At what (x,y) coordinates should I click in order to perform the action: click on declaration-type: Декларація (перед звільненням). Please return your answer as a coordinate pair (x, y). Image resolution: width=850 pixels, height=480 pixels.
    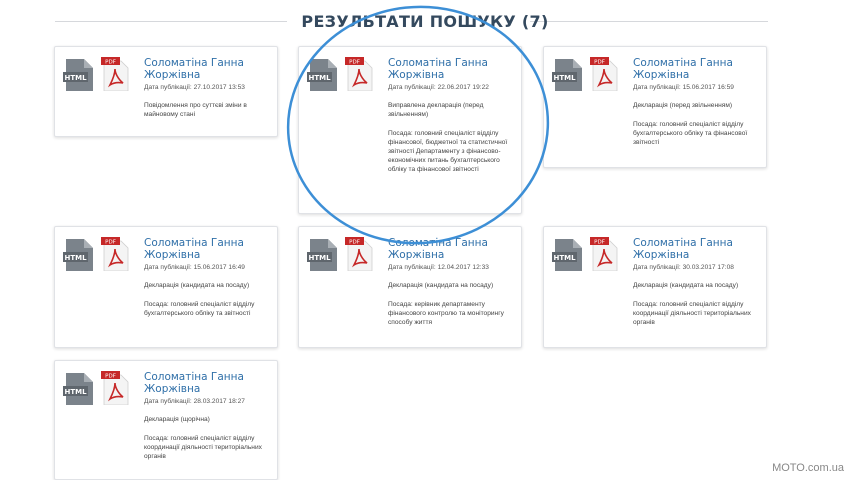
    Looking at the image, I should click on (683, 105).